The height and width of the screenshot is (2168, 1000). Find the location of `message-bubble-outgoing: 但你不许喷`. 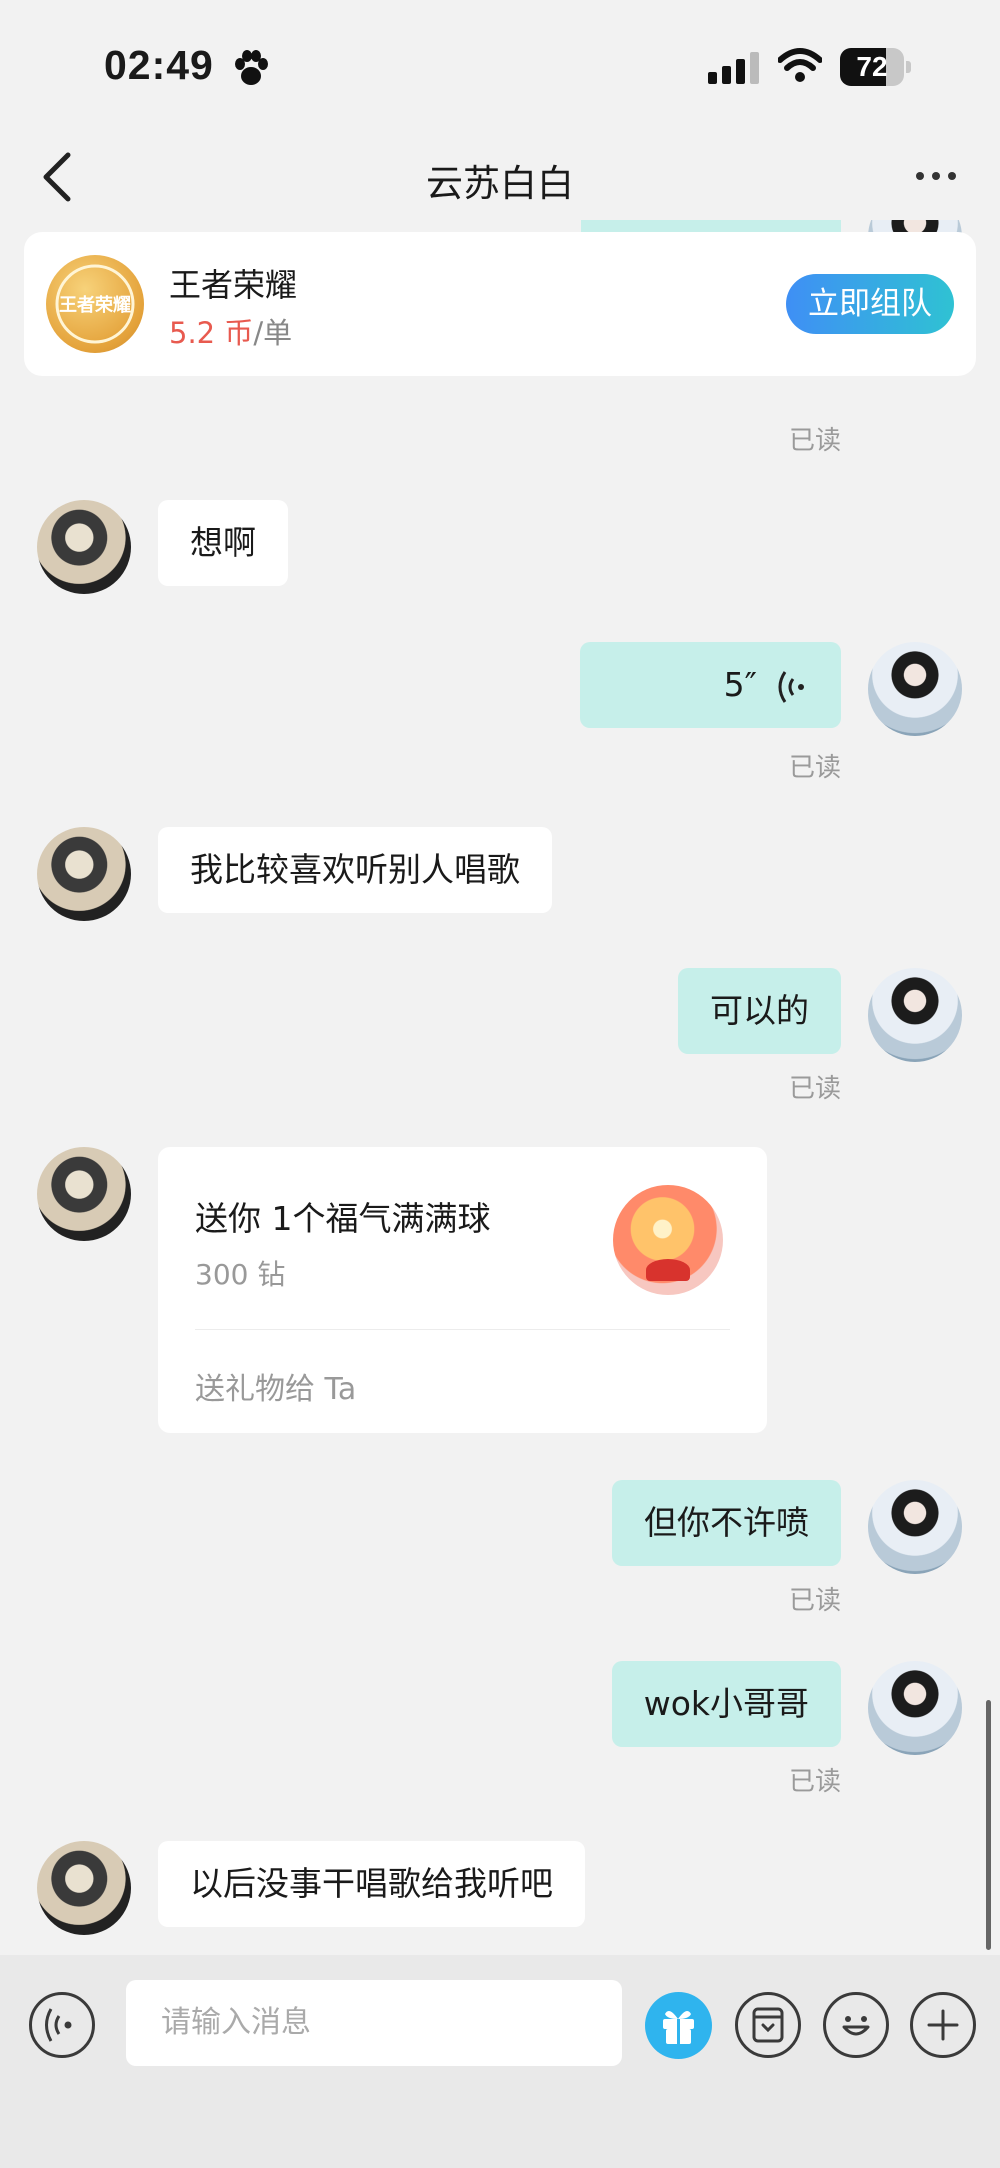

message-bubble-outgoing: 但你不许喷 is located at coordinates (726, 1523).